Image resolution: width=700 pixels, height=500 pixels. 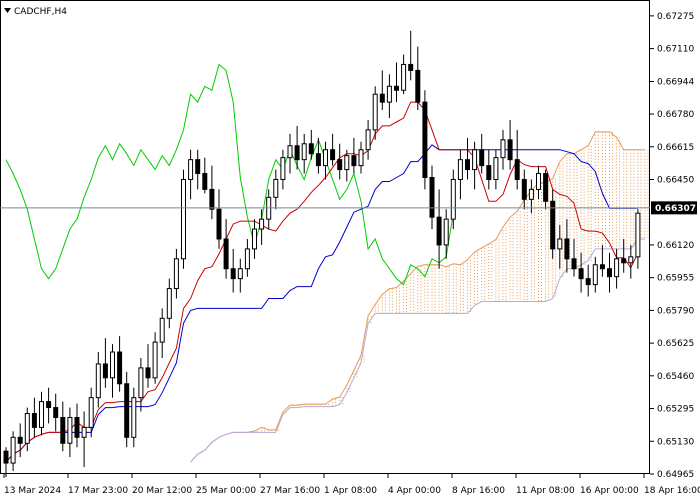 I want to click on time-axis-label: 20 Mar 12:00, so click(x=162, y=491).